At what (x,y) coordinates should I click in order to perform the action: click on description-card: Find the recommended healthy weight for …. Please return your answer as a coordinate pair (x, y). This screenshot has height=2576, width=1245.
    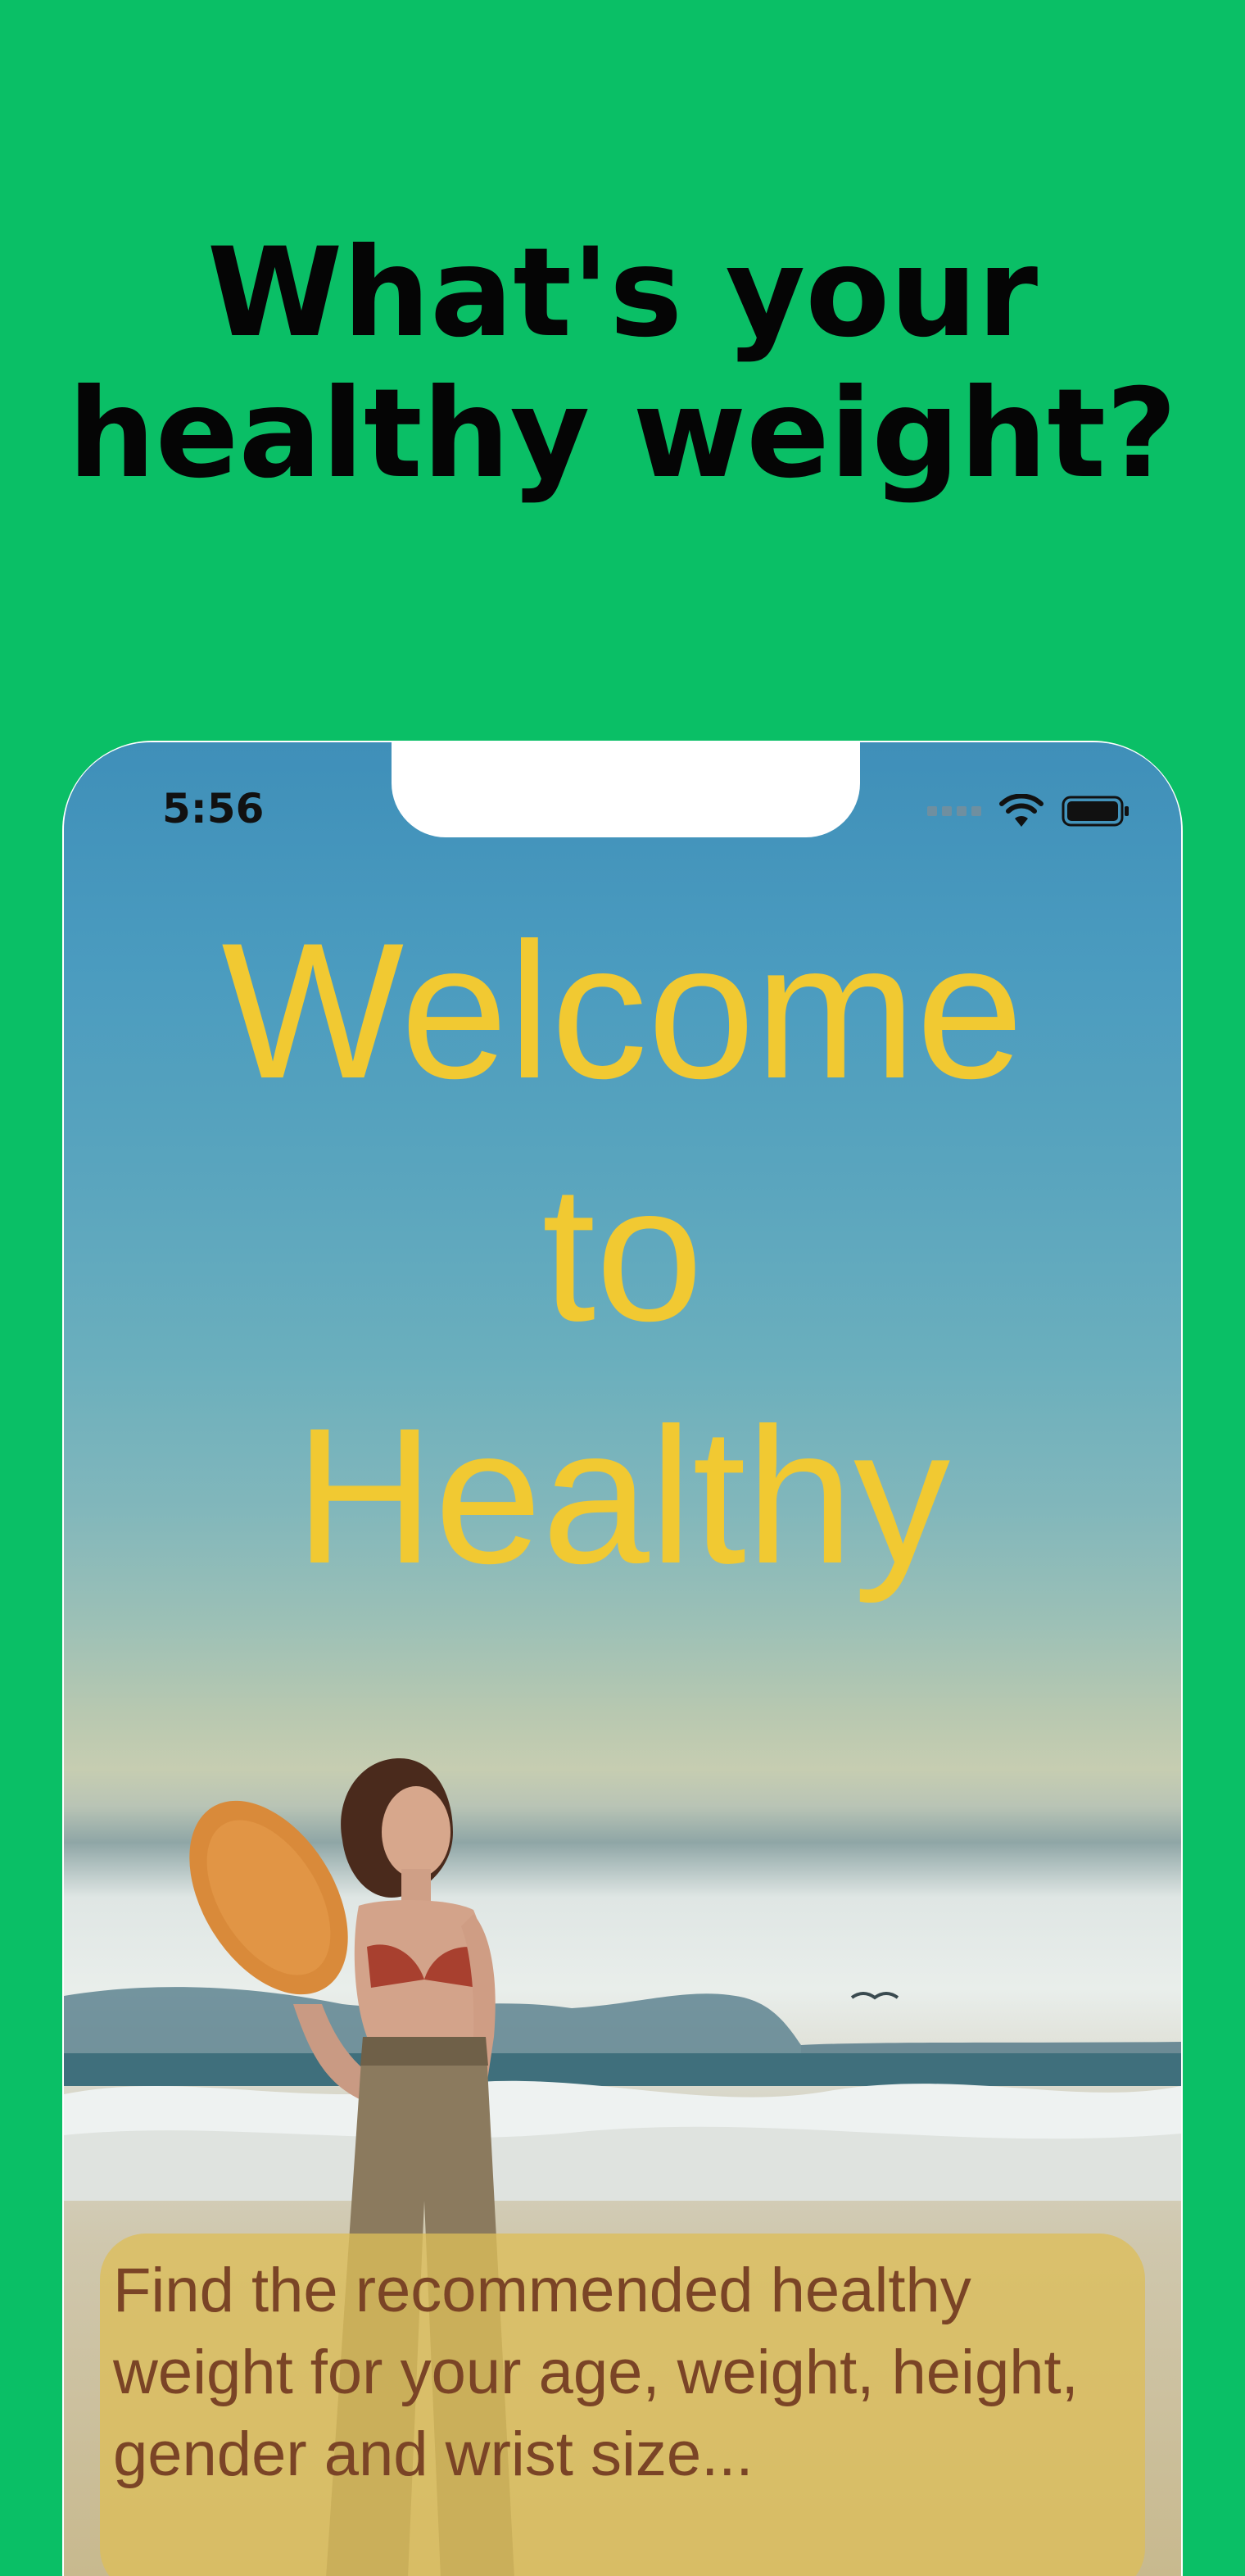
    Looking at the image, I should click on (622, 2405).